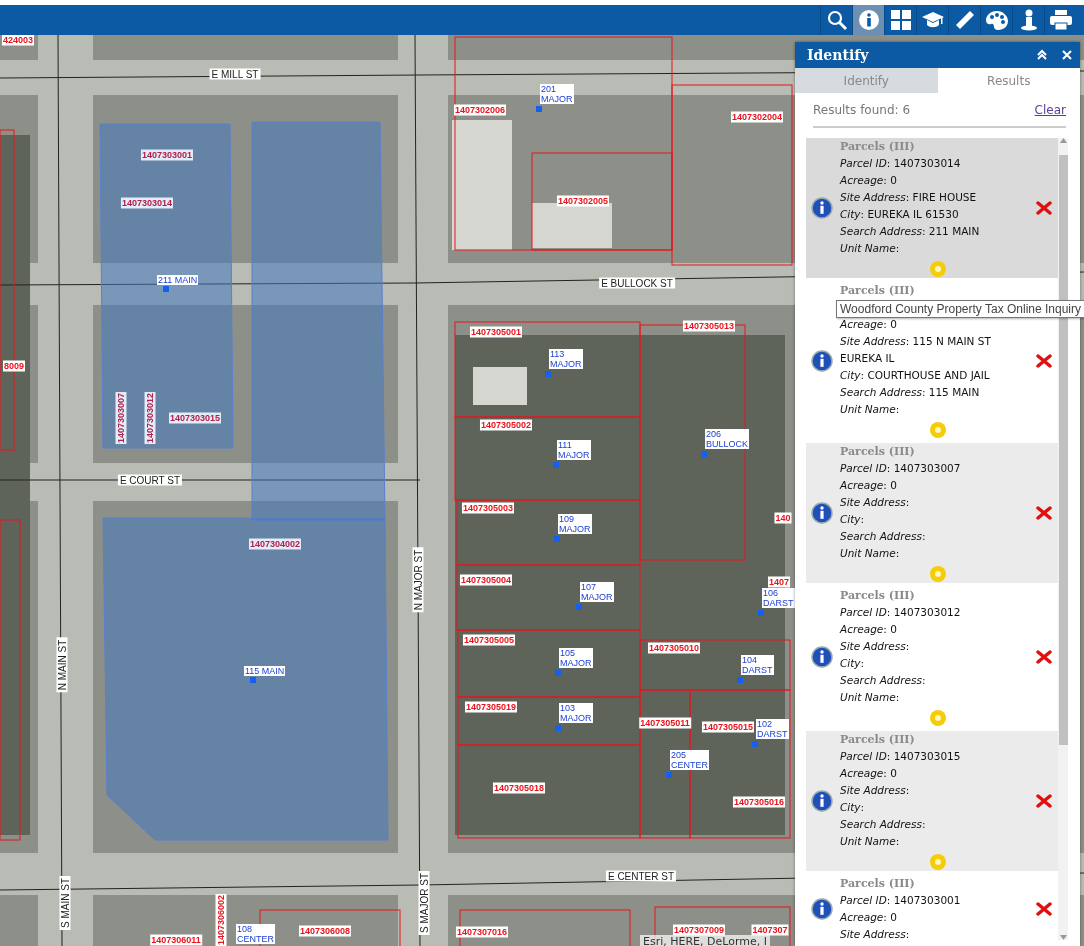 The height and width of the screenshot is (946, 1084). I want to click on attribute-text: Parcel ID: 1407303007, so click(901, 468).